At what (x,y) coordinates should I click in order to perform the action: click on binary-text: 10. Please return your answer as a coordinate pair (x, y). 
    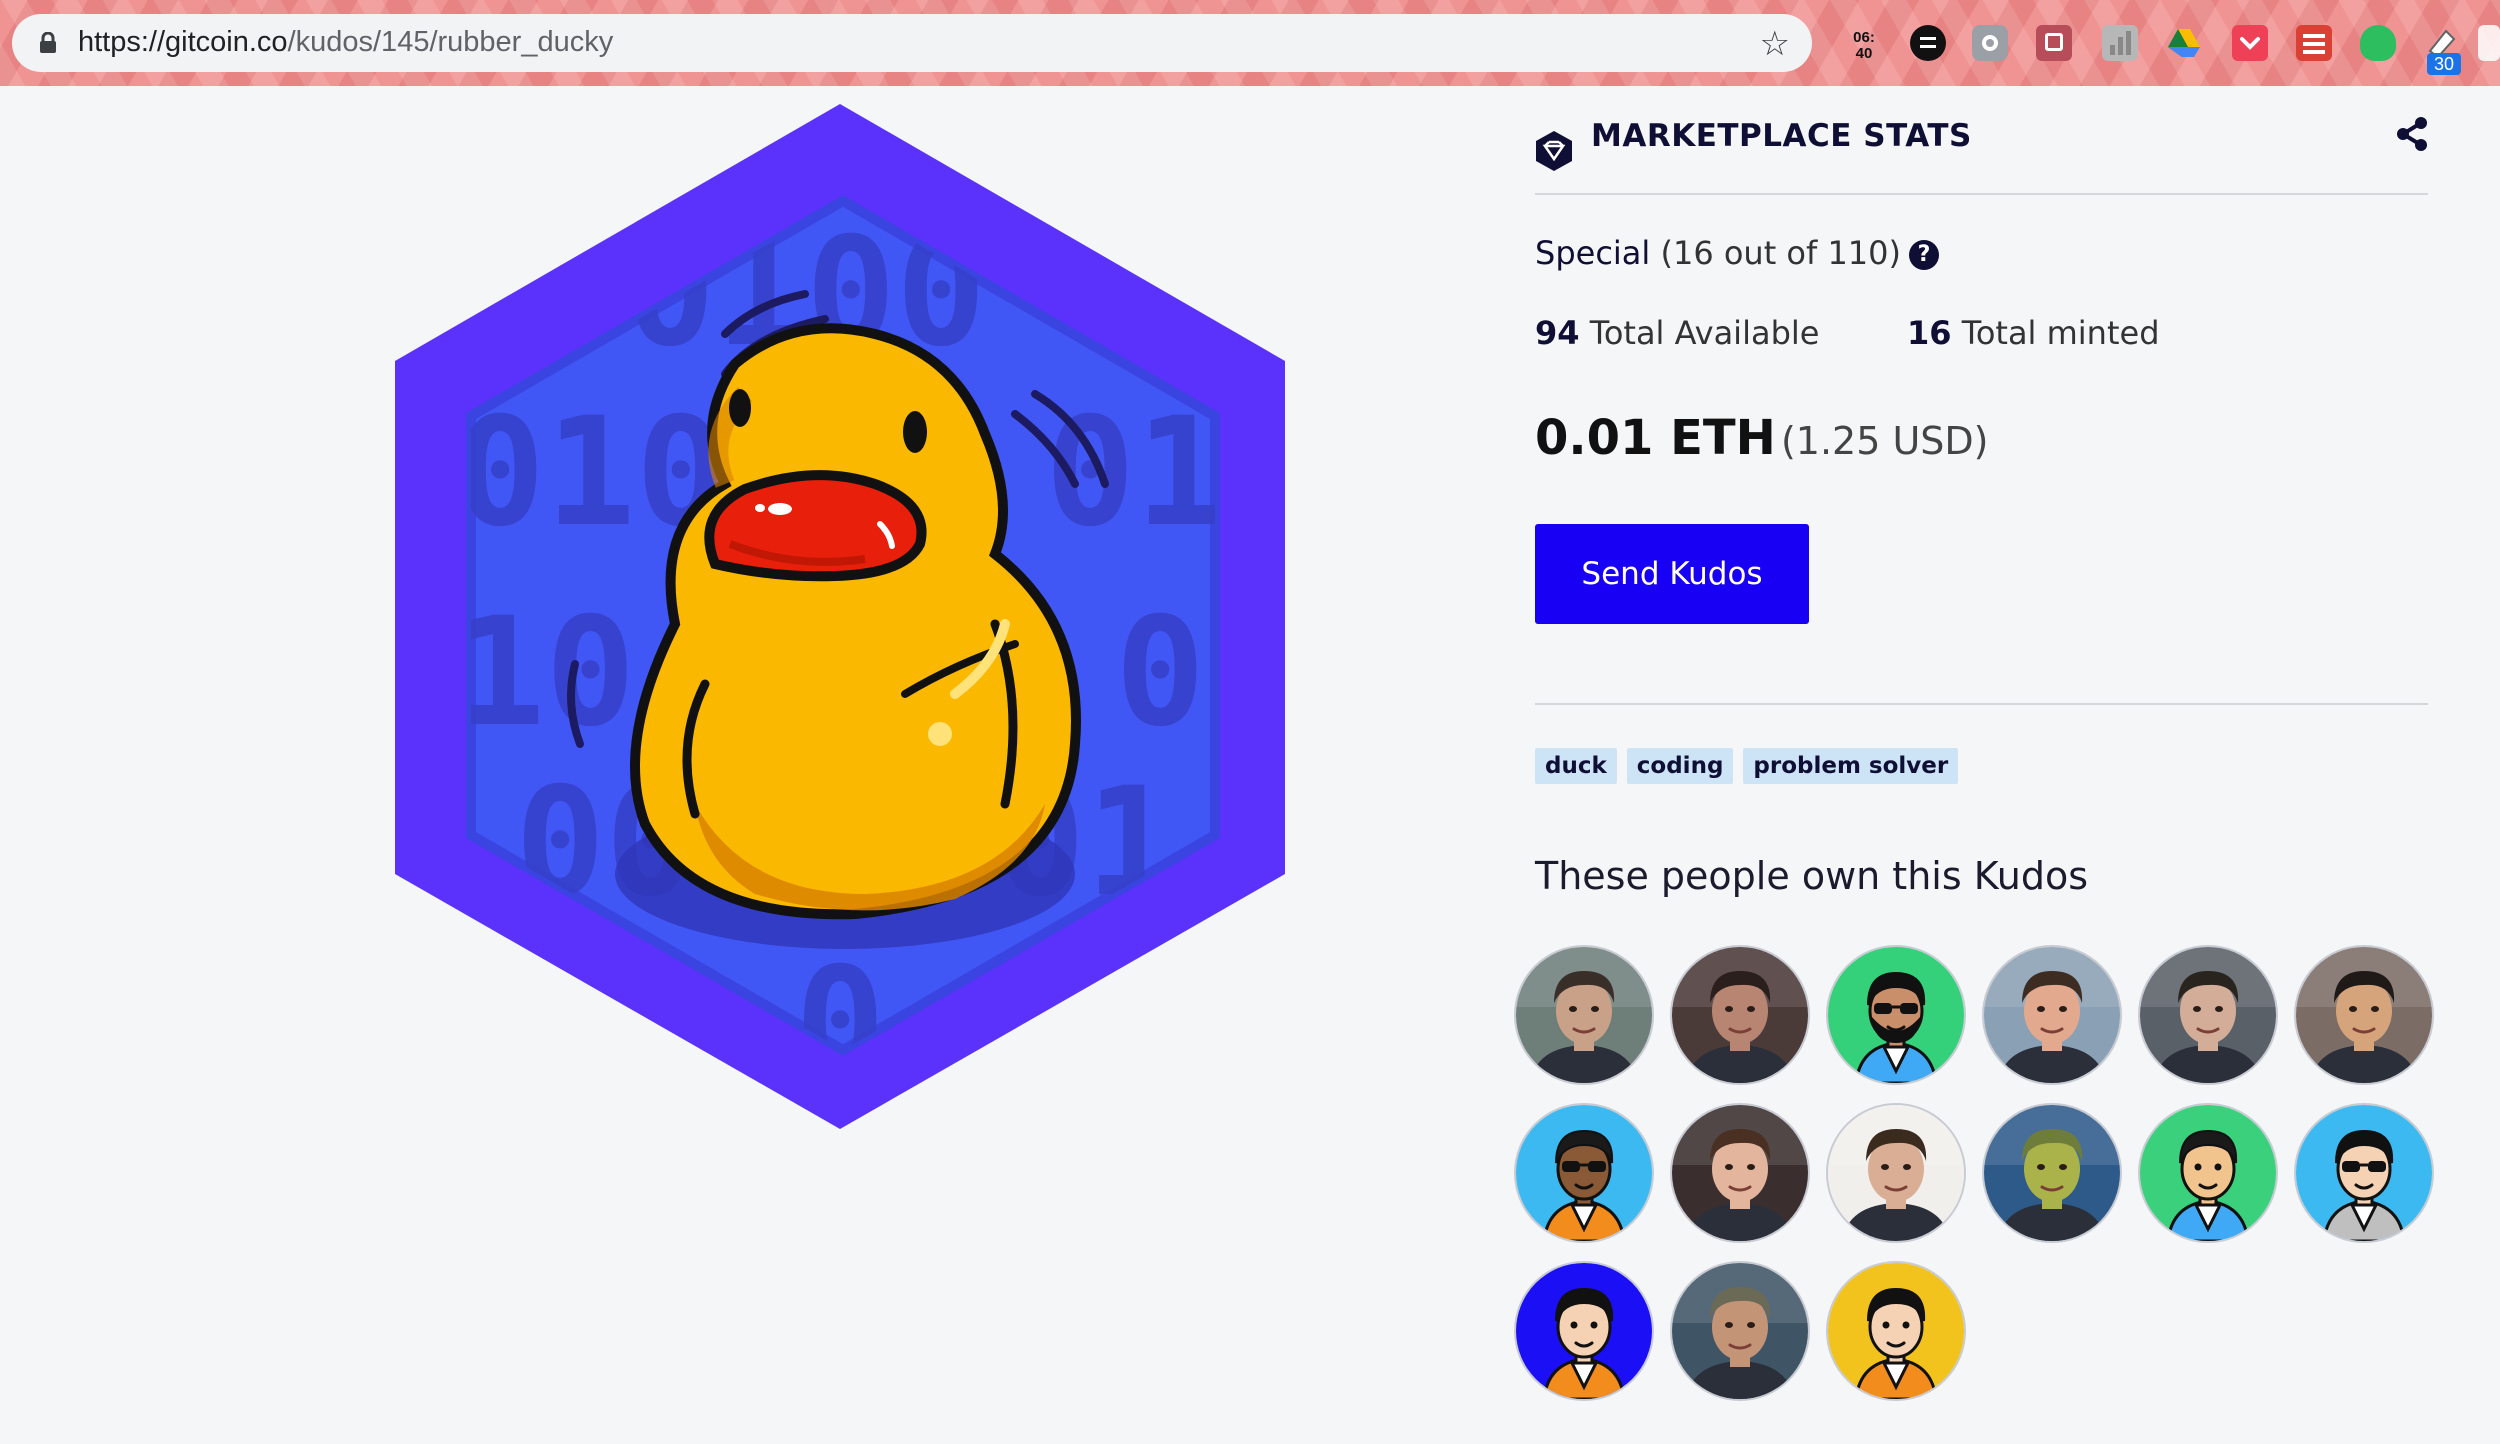
    Looking at the image, I should click on (545, 673).